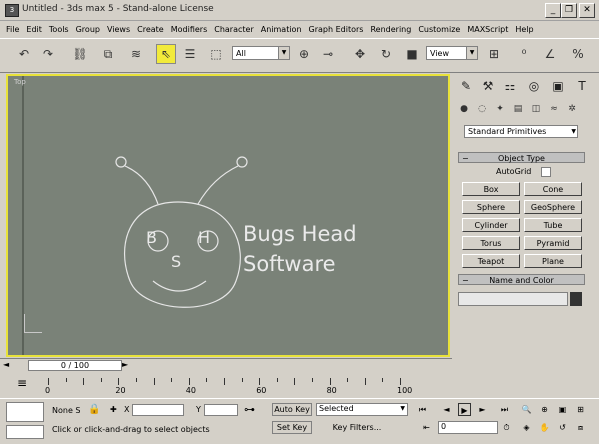 The width and height of the screenshot is (599, 444). Describe the element at coordinates (136, 54) in the screenshot. I see `bind-space-warp-icon: ≋` at that location.